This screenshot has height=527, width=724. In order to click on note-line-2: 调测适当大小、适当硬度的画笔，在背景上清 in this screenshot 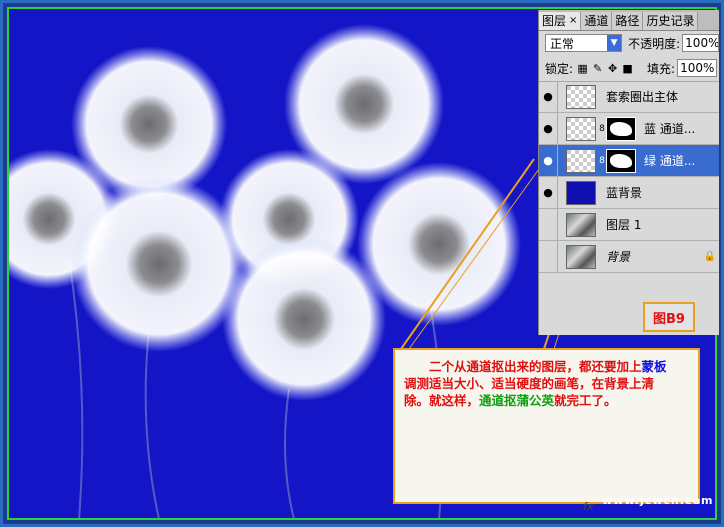, I will do `click(529, 383)`.